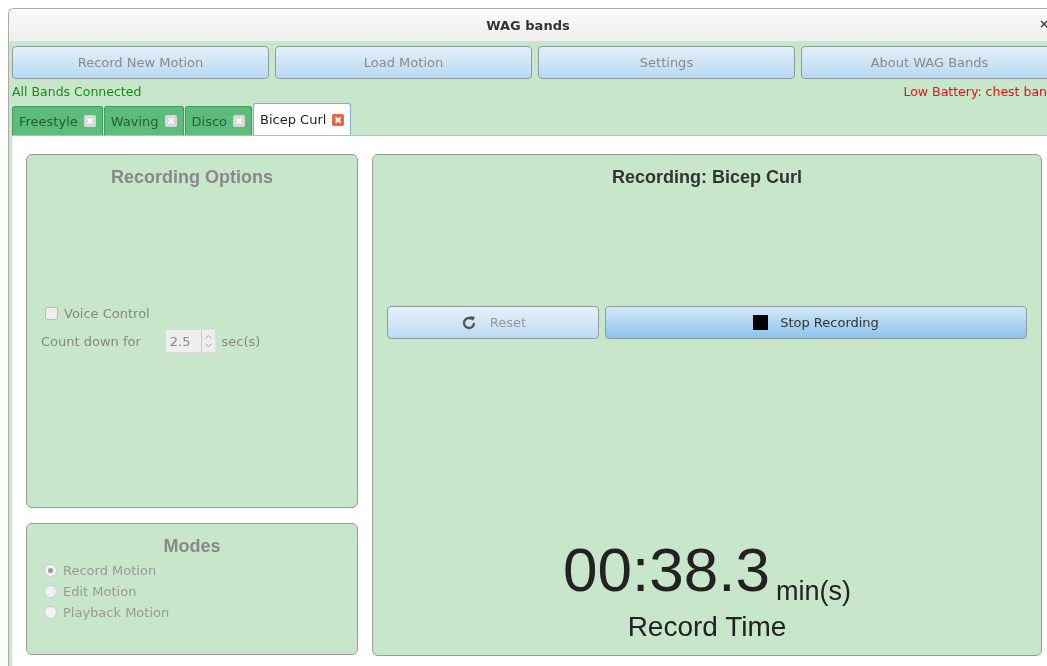 The width and height of the screenshot is (1047, 666). Describe the element at coordinates (1042, 24) in the screenshot. I see `close-button: ×` at that location.